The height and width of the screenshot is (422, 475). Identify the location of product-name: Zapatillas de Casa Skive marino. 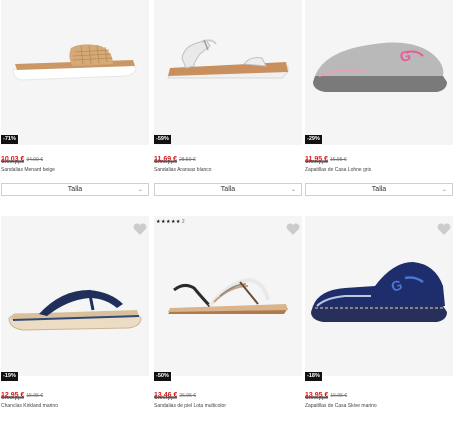
(341, 406).